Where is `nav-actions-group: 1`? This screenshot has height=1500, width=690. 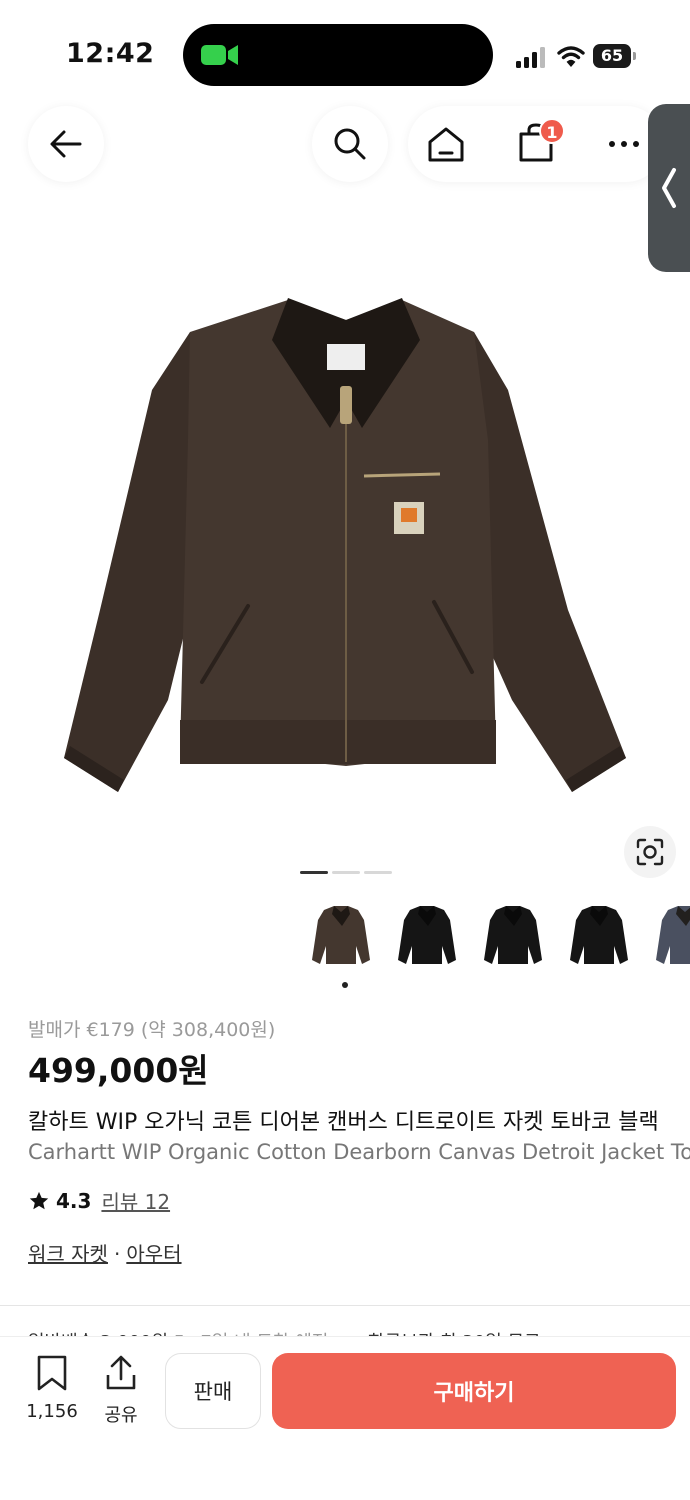
nav-actions-group: 1 is located at coordinates (536, 144).